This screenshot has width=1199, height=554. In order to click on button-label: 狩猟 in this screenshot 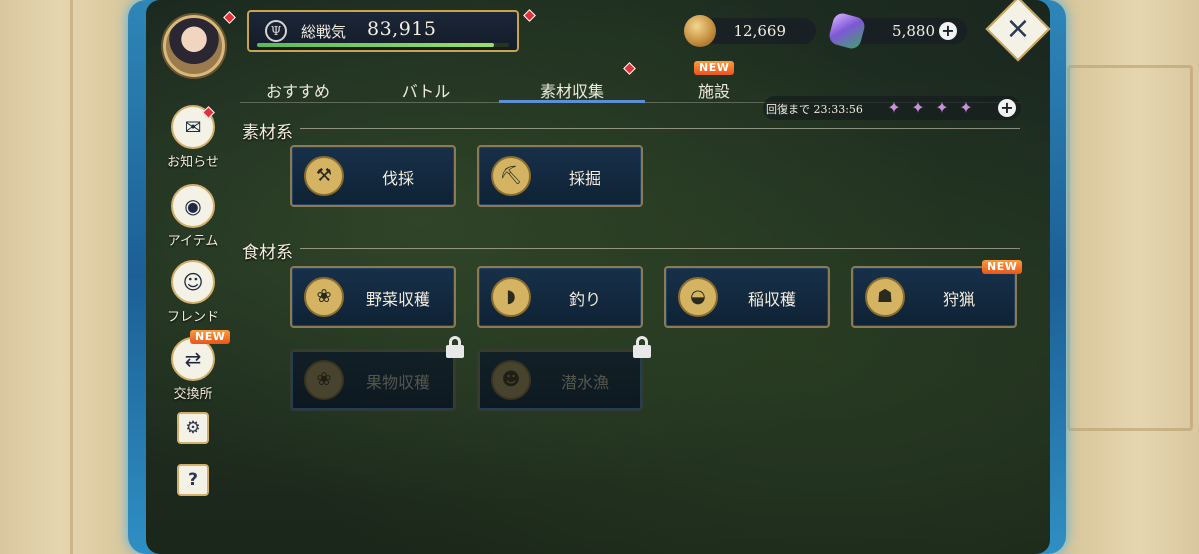, I will do `click(958, 299)`.